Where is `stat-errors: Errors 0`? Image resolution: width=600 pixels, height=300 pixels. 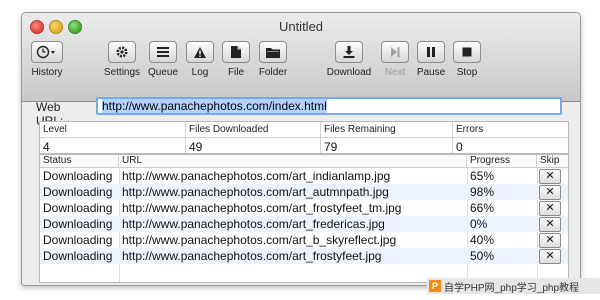
stat-errors: Errors 0 is located at coordinates (510, 138).